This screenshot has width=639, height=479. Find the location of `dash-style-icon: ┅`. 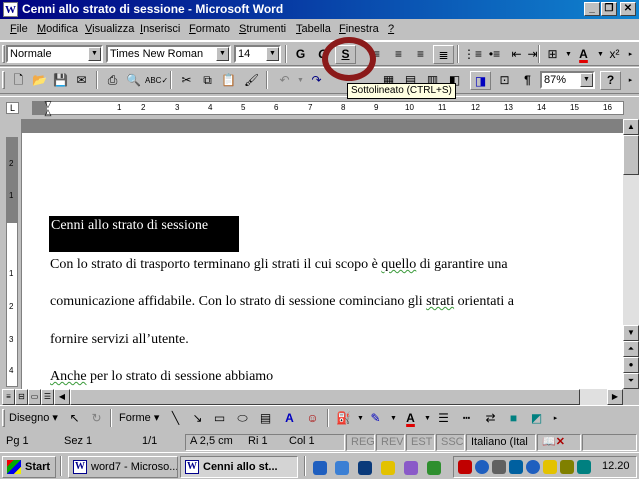

dash-style-icon: ┅ is located at coordinates (466, 418).